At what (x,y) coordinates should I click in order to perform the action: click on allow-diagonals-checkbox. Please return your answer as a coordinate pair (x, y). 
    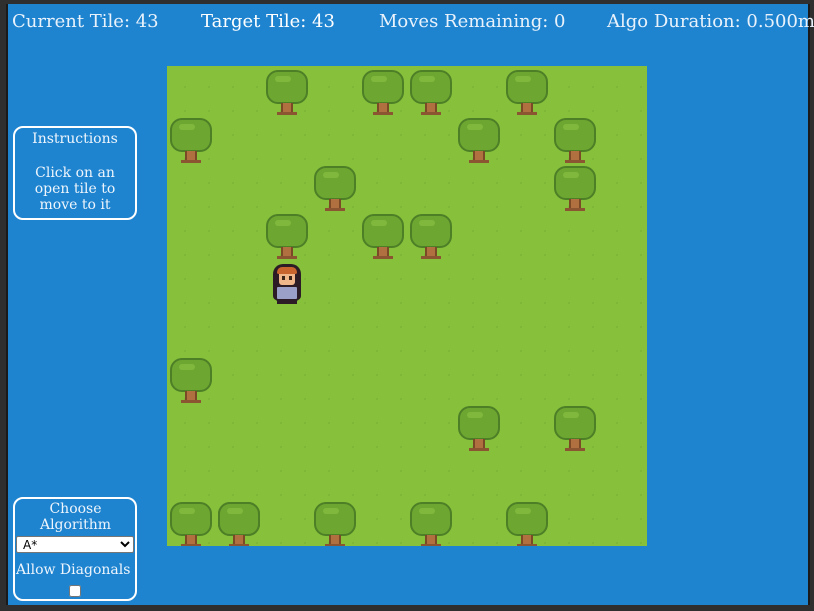
    Looking at the image, I should click on (75, 591).